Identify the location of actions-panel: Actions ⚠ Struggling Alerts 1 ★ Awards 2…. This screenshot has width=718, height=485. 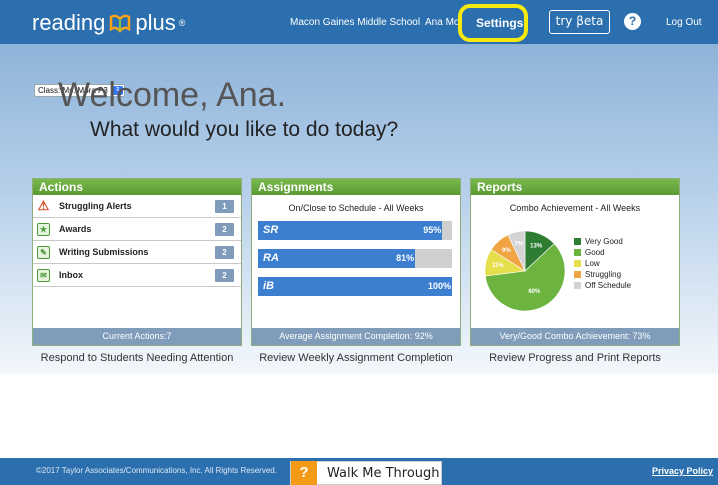
(137, 262).